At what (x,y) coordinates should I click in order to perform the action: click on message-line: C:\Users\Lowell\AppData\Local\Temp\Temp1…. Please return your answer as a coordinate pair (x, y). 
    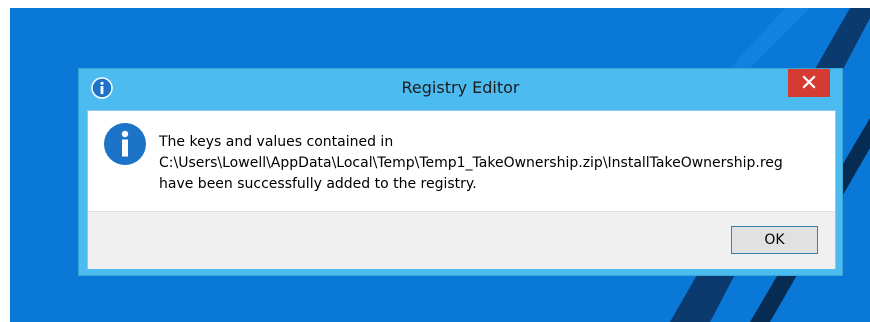
    Looking at the image, I should click on (471, 163).